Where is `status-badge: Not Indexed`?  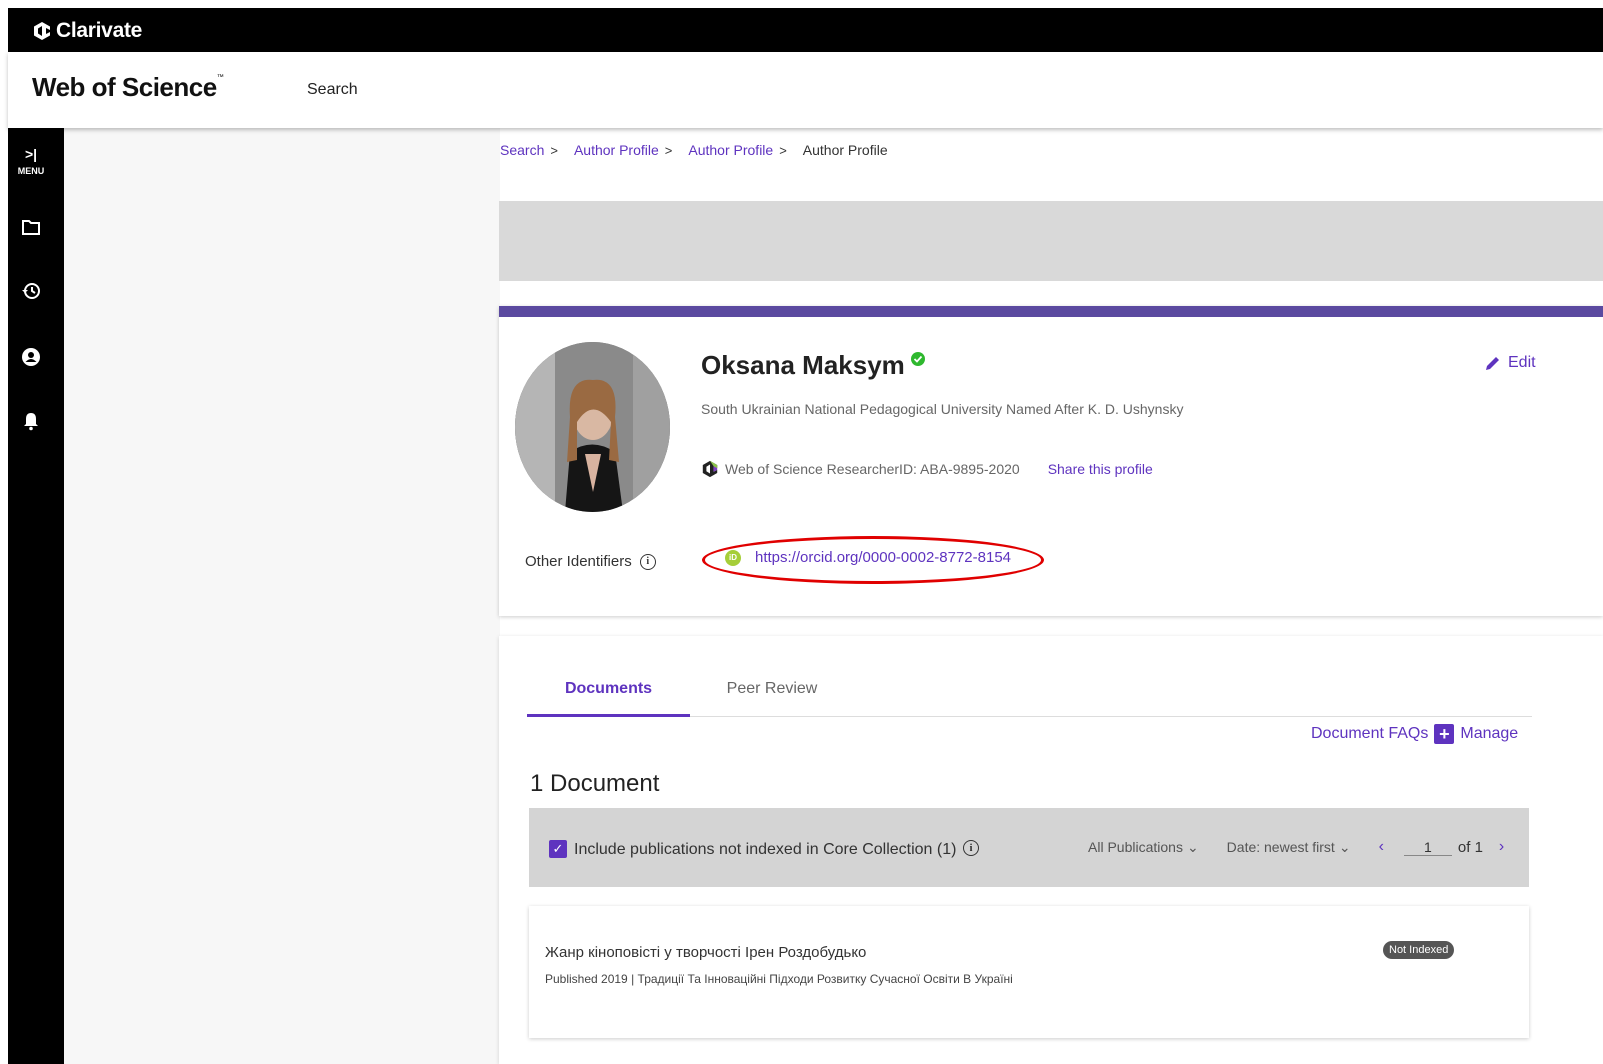
status-badge: Not Indexed is located at coordinates (1419, 950).